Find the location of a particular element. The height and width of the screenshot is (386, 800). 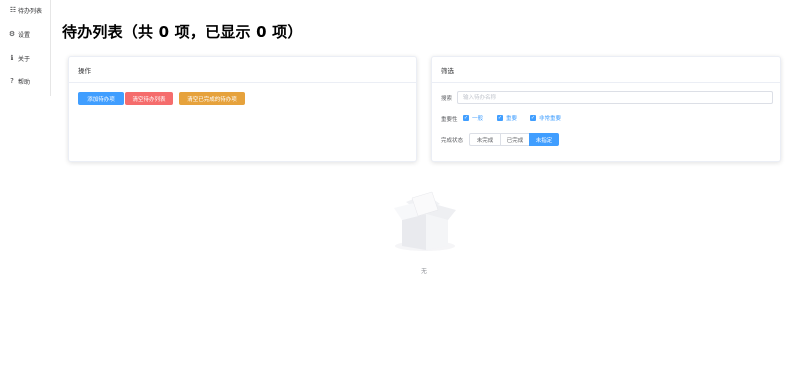

sidebar-item-label: 关于 is located at coordinates (24, 59).